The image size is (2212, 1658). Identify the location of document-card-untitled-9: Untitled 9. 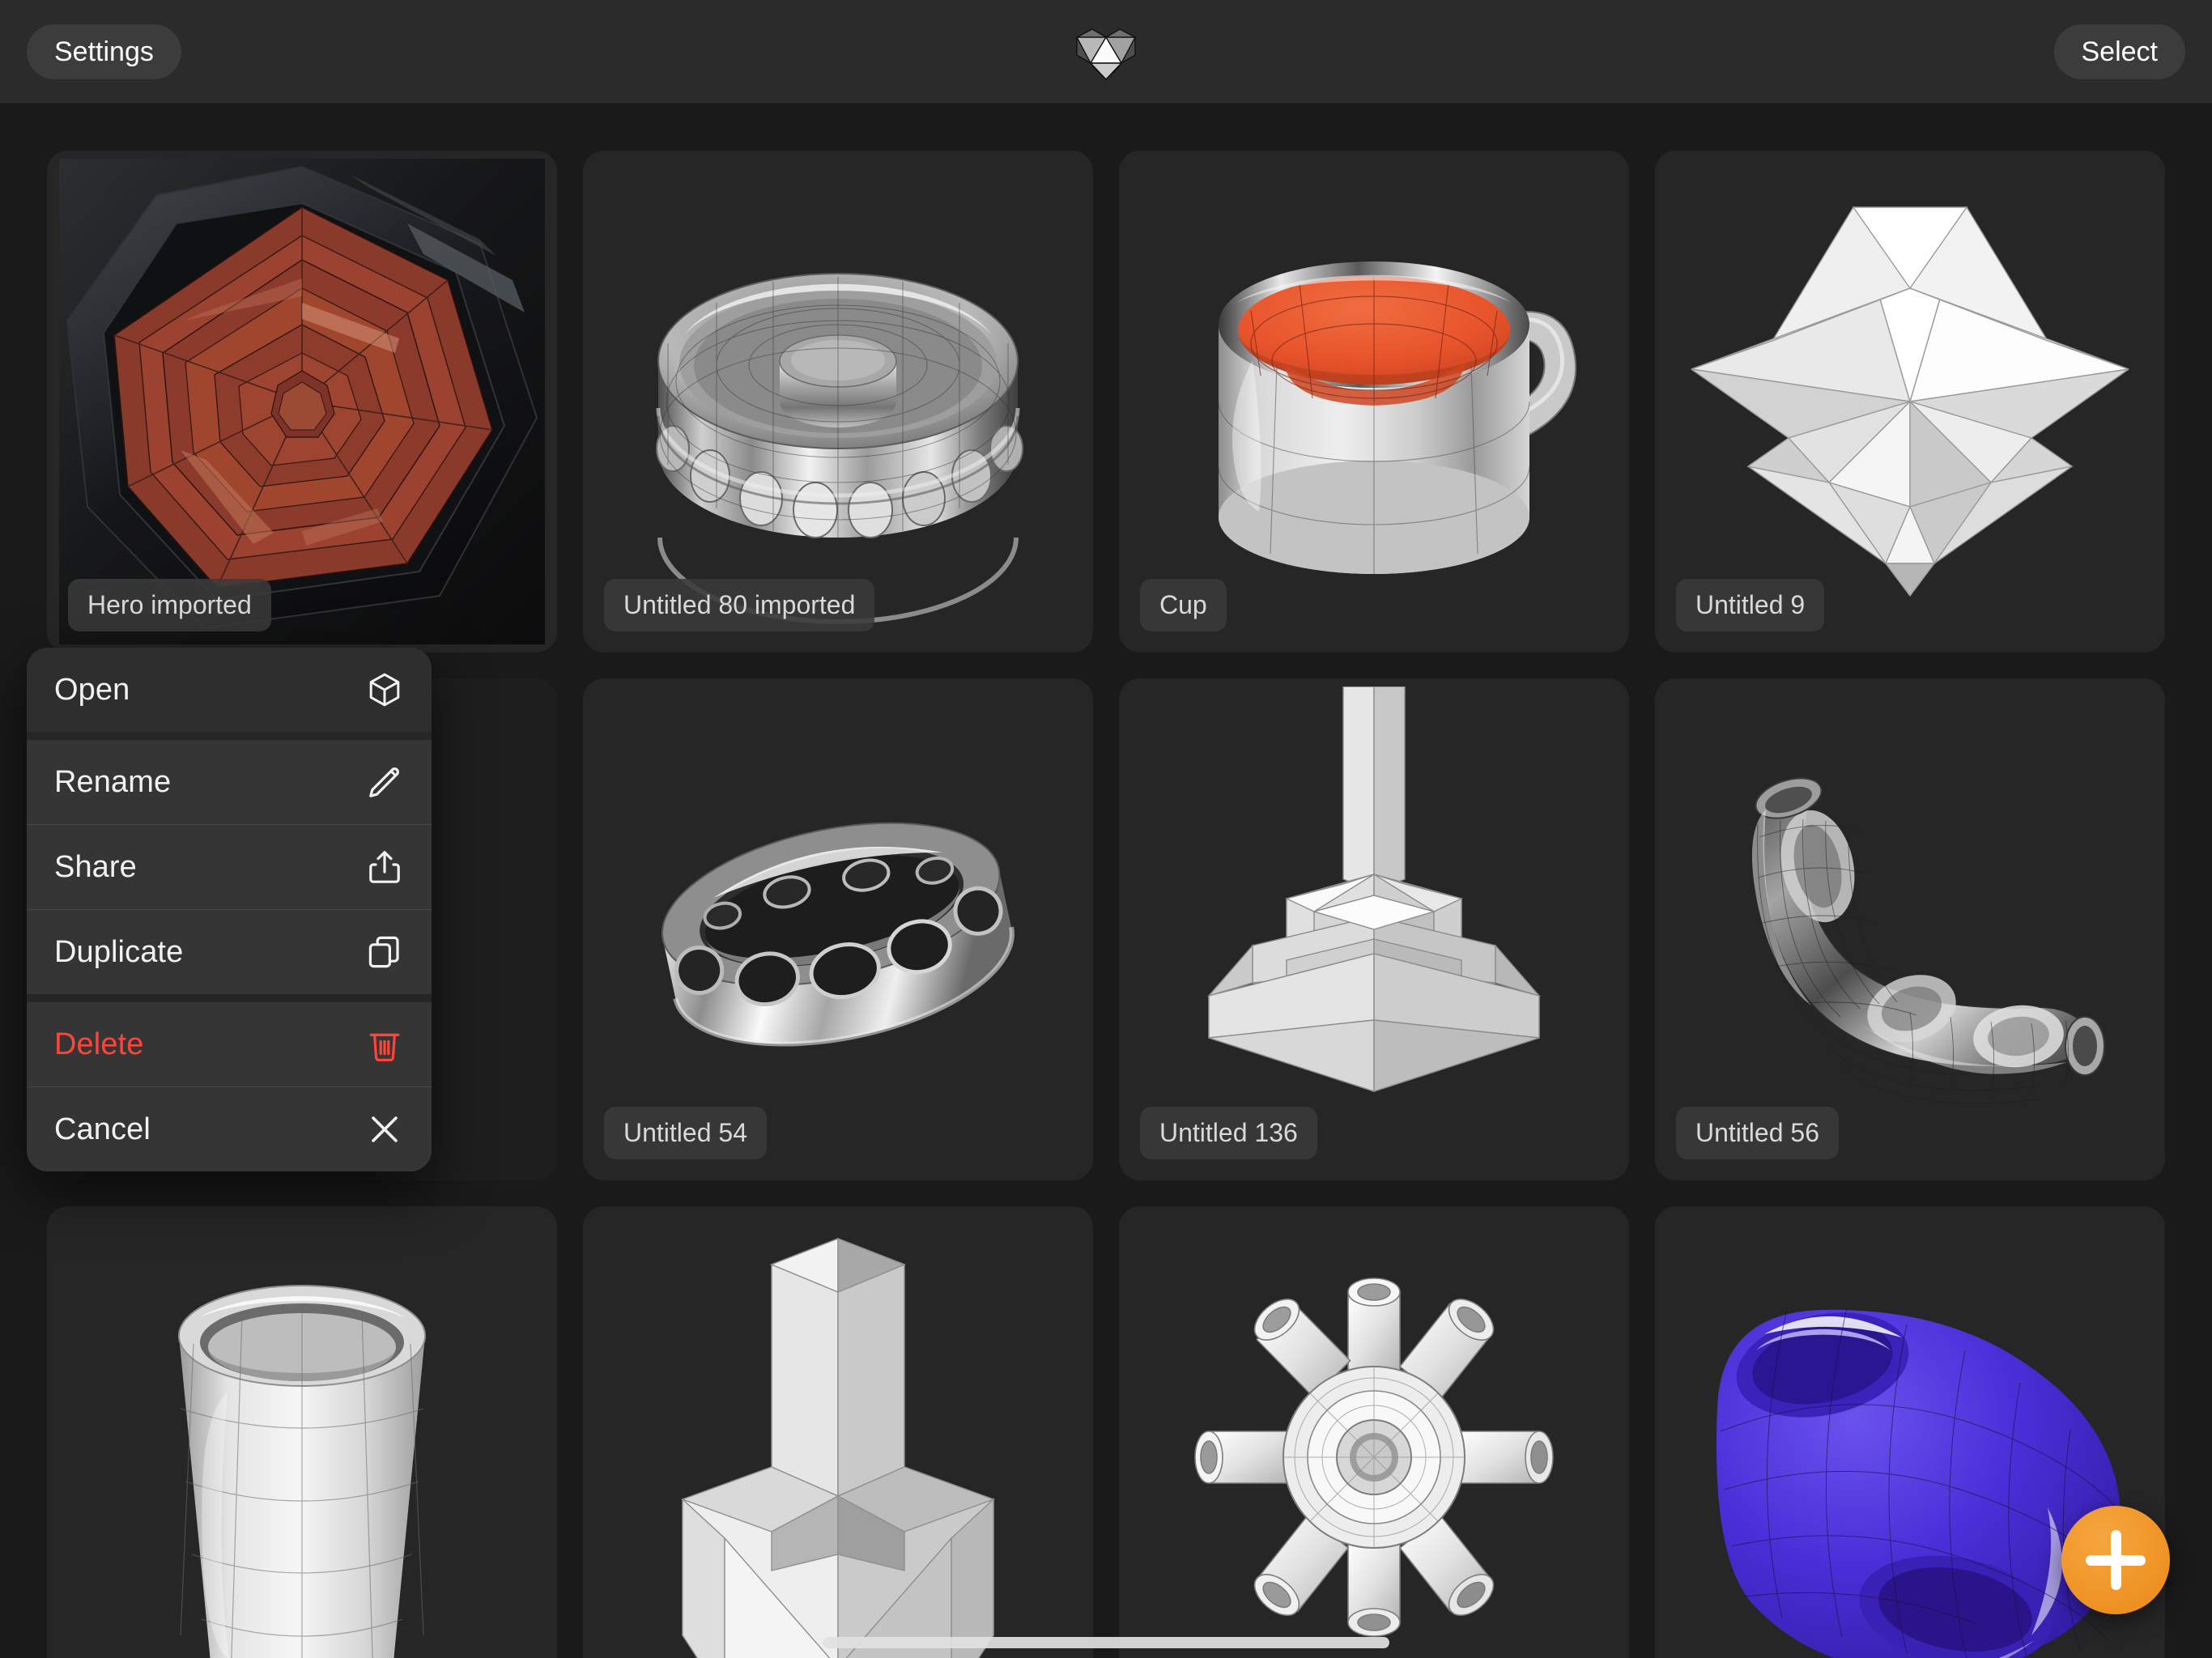
(1910, 402).